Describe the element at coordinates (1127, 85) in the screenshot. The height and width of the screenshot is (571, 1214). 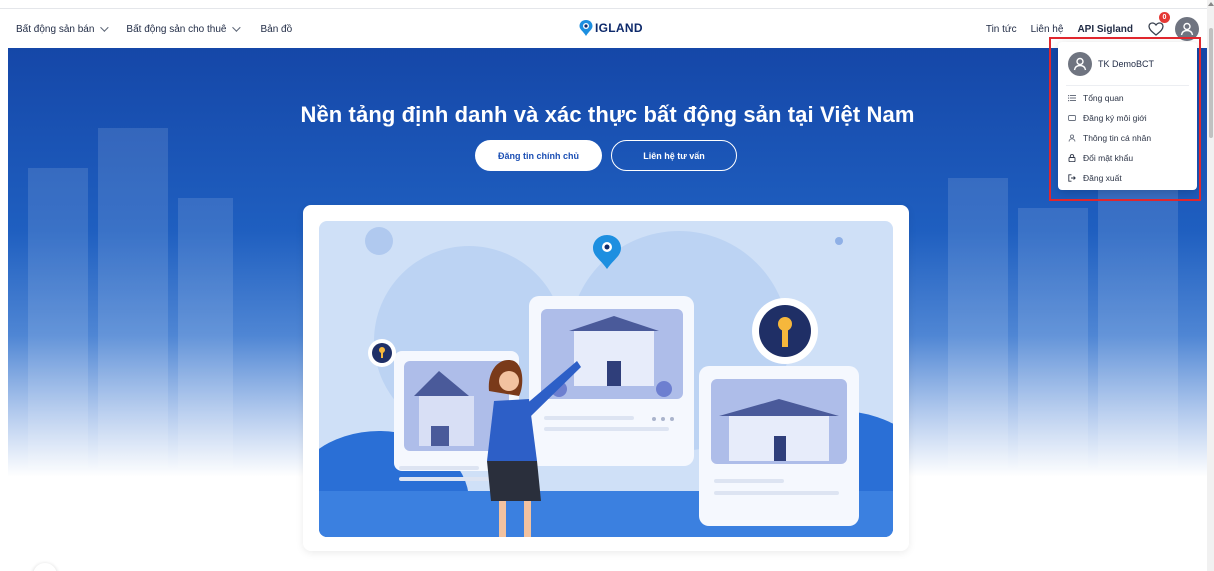
I see `dropdown-divider` at that location.